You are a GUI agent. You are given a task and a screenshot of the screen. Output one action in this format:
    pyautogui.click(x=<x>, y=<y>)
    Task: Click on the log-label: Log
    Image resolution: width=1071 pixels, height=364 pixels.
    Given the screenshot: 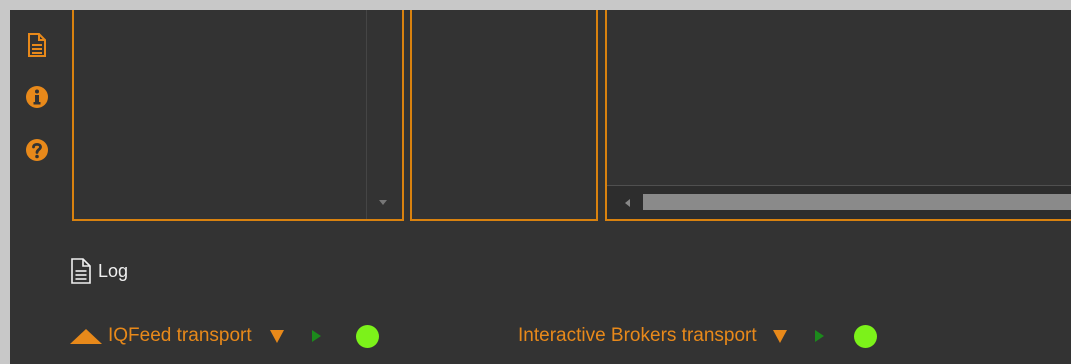 What is the action you would take?
    pyautogui.click(x=113, y=270)
    